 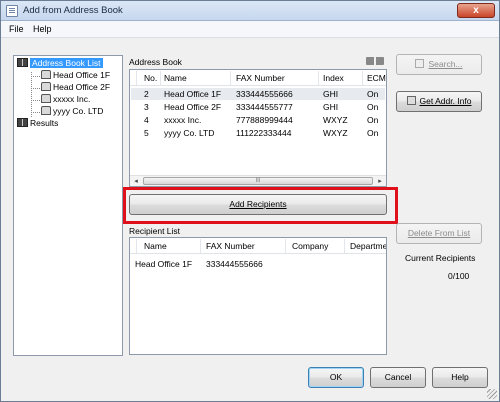 I want to click on highlight-box, so click(x=260, y=205).